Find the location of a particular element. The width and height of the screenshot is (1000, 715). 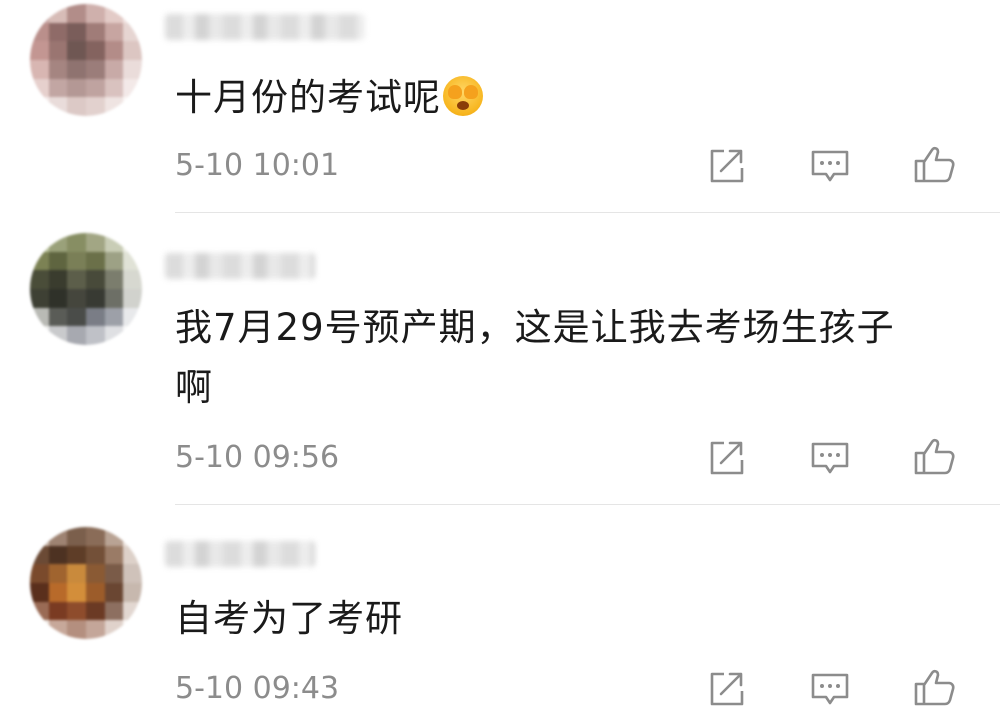

face-covering-eyes-emoji is located at coordinates (463, 96).